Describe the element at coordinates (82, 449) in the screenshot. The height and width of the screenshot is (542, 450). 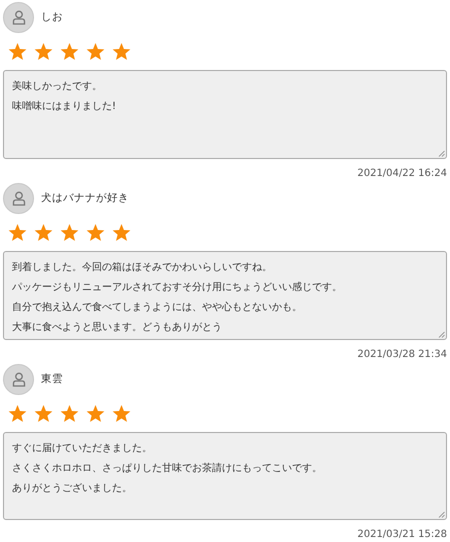
I see `review-text-line: すぐに届けていただきました。` at that location.